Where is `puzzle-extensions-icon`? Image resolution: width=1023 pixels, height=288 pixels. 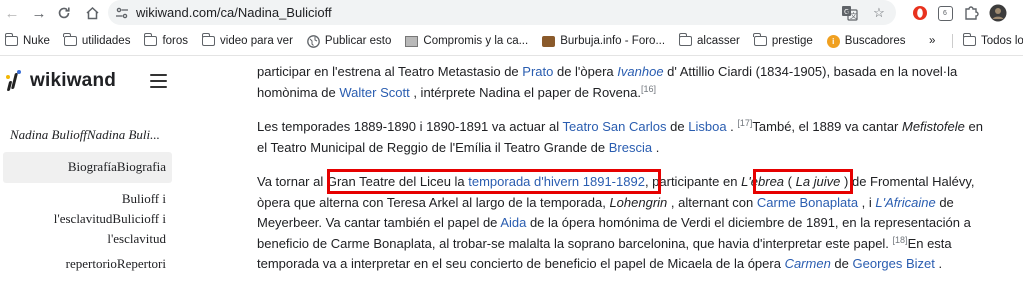 puzzle-extensions-icon is located at coordinates (971, 13).